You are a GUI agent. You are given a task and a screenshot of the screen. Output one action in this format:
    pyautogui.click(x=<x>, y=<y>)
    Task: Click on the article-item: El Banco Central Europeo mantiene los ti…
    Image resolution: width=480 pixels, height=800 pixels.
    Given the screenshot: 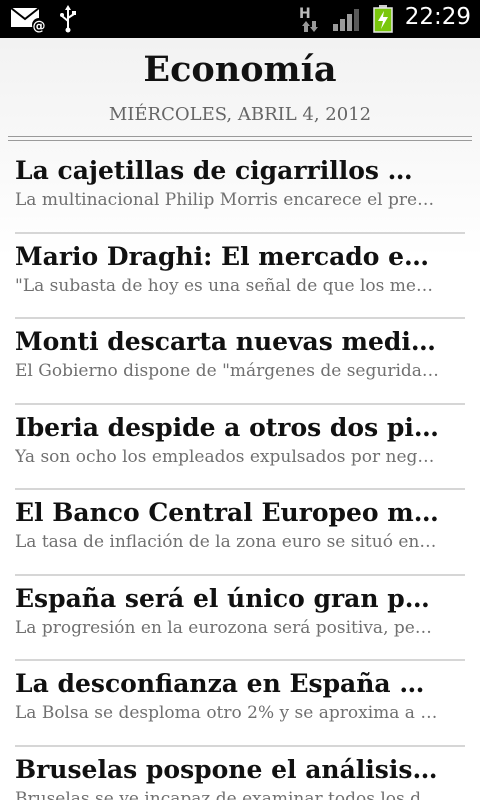 What is the action you would take?
    pyautogui.click(x=240, y=533)
    